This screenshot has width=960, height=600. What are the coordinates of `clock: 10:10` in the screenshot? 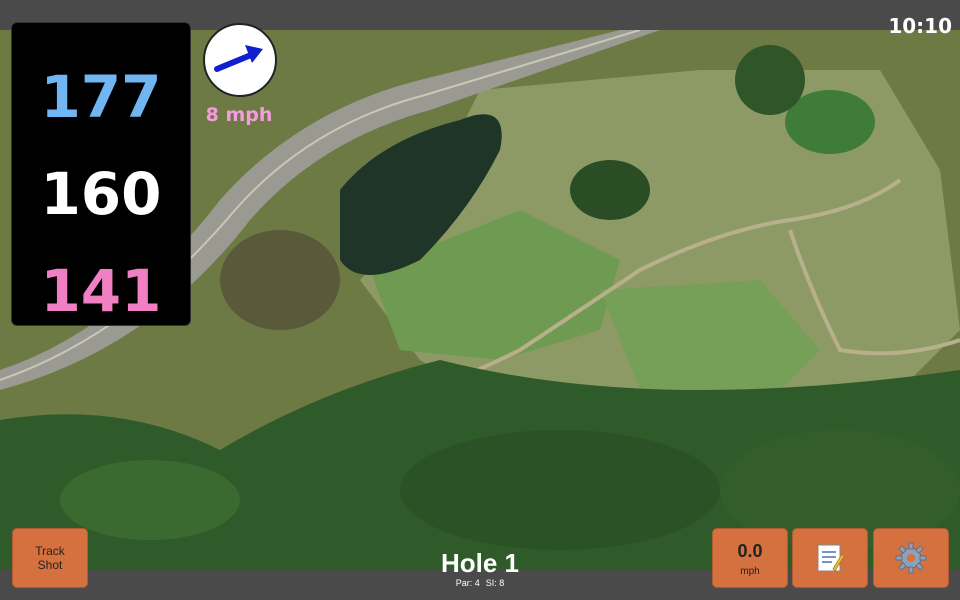 It's located at (920, 26).